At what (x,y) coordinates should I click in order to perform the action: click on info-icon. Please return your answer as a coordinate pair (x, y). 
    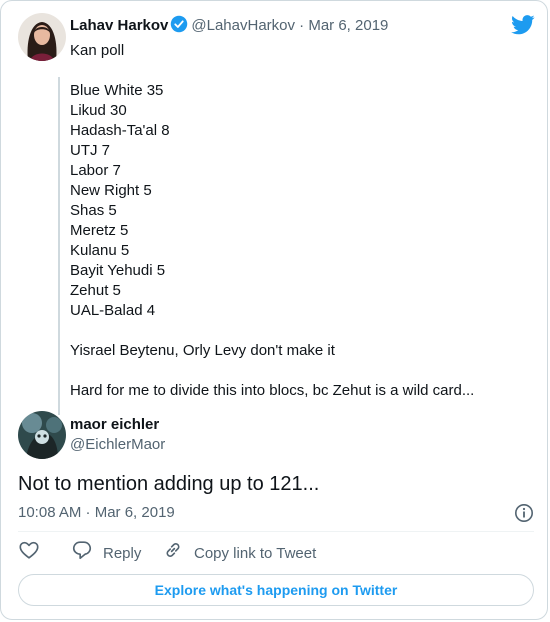
    Looking at the image, I should click on (524, 516).